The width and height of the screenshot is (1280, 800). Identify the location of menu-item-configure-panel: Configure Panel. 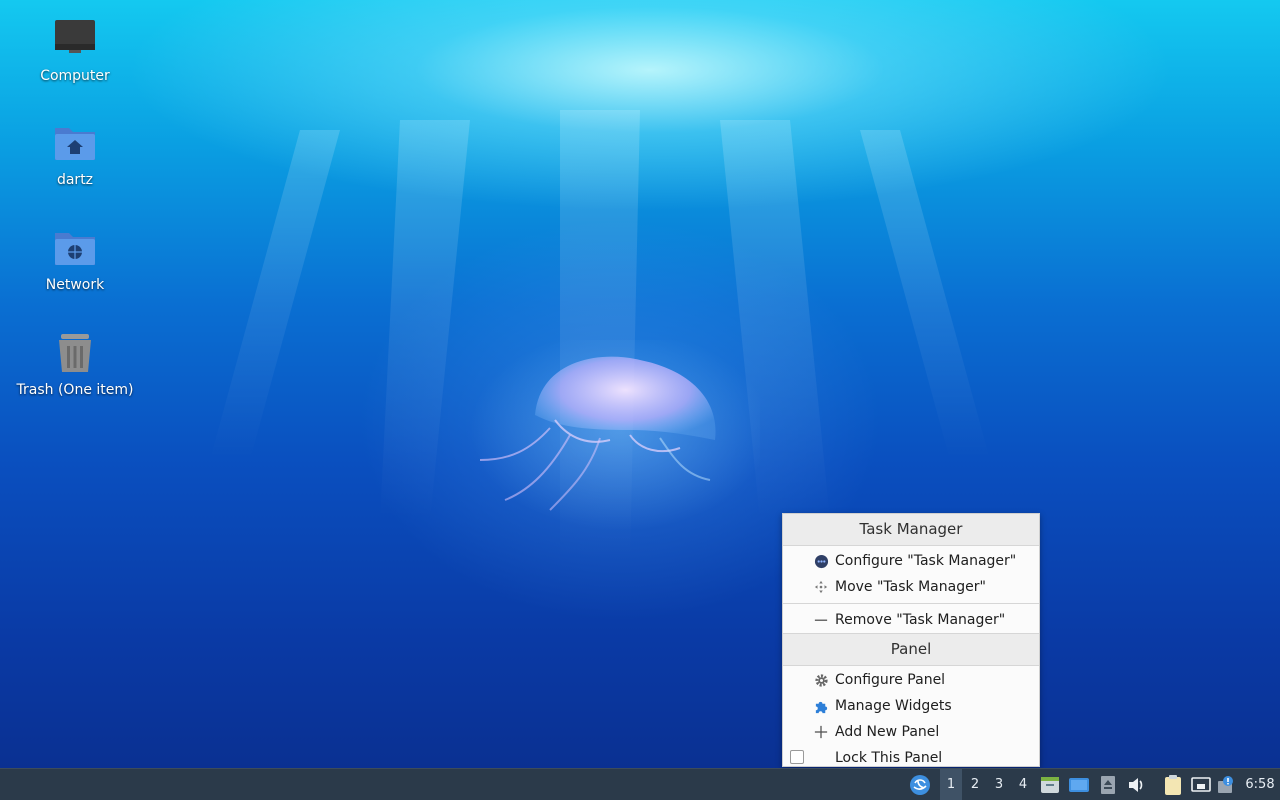
(911, 680).